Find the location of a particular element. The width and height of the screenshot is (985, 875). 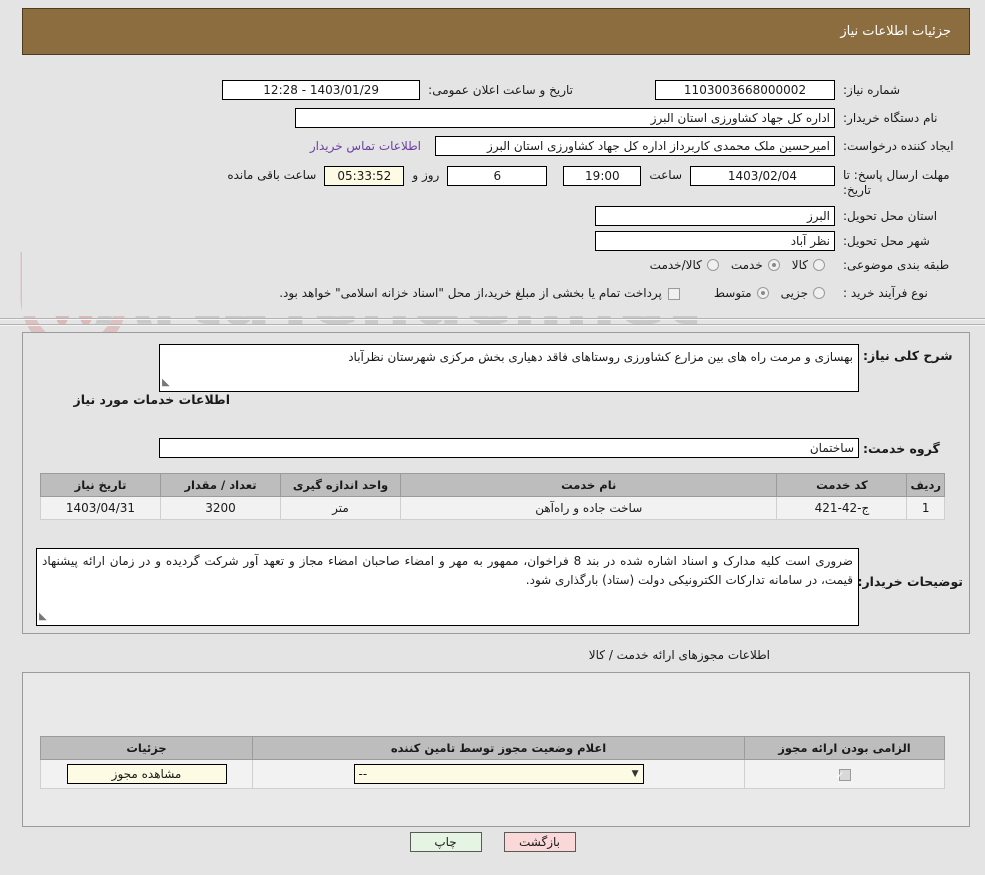

services-col-date: تاریخ نیاز is located at coordinates (100, 485).